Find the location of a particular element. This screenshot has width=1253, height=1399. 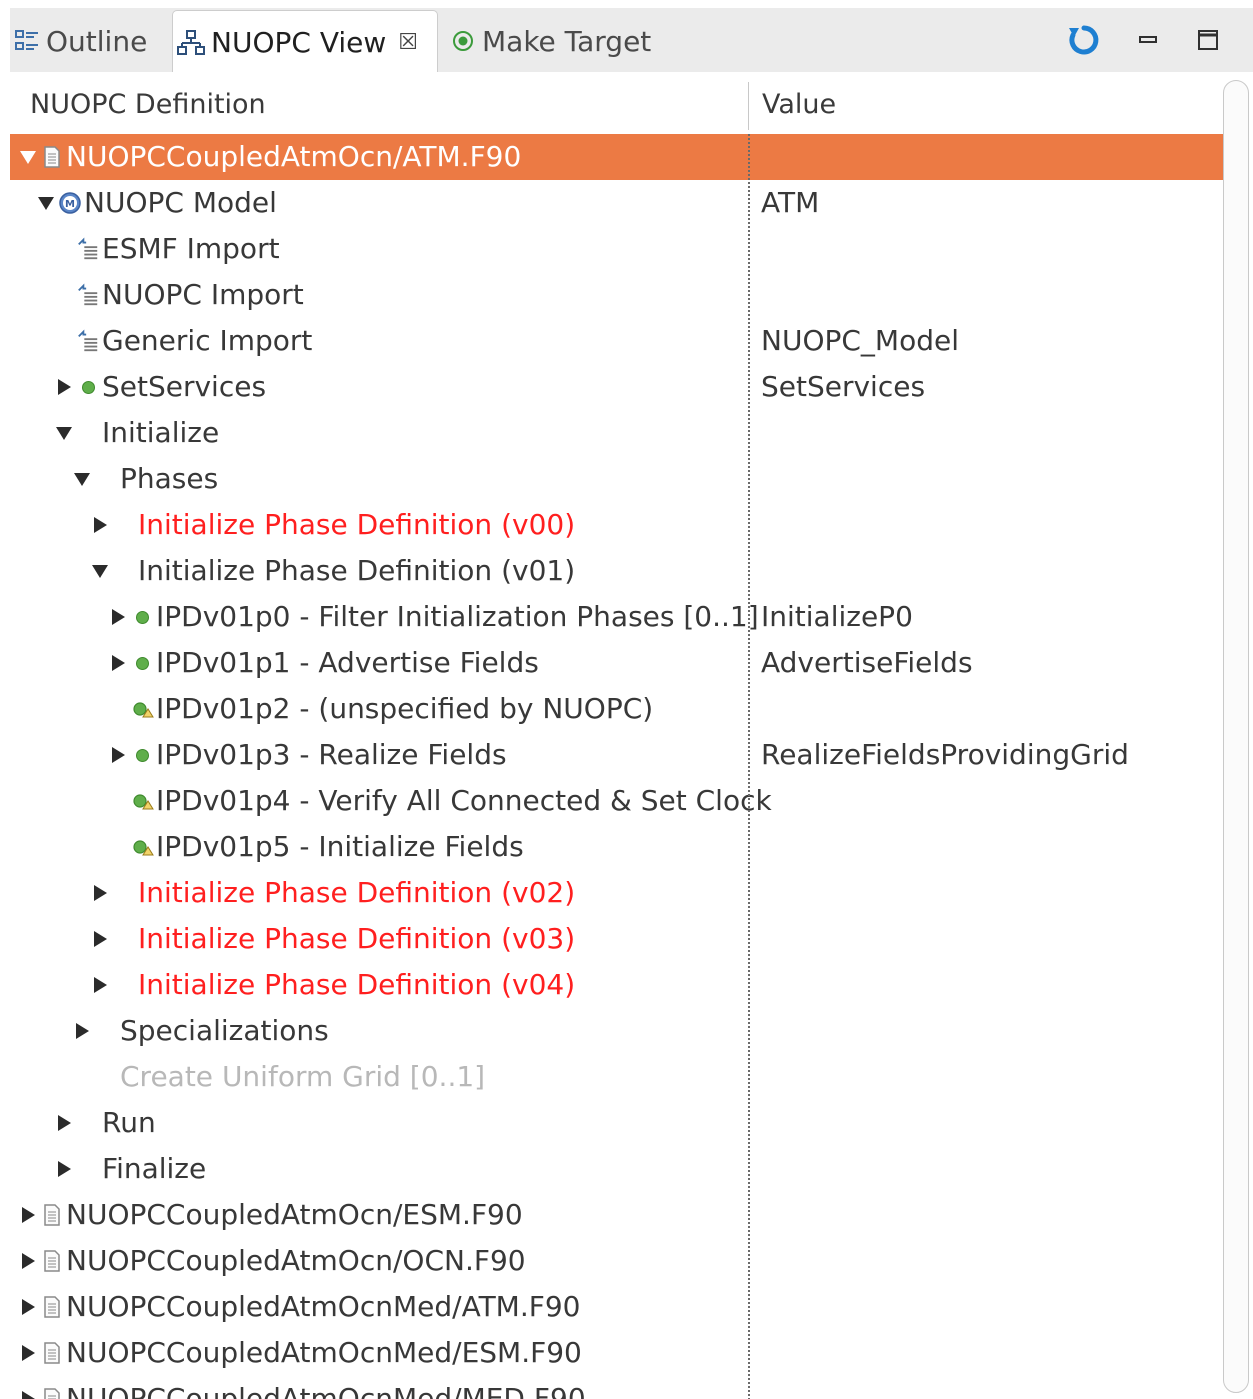

tree-row: Run is located at coordinates (616, 1123).